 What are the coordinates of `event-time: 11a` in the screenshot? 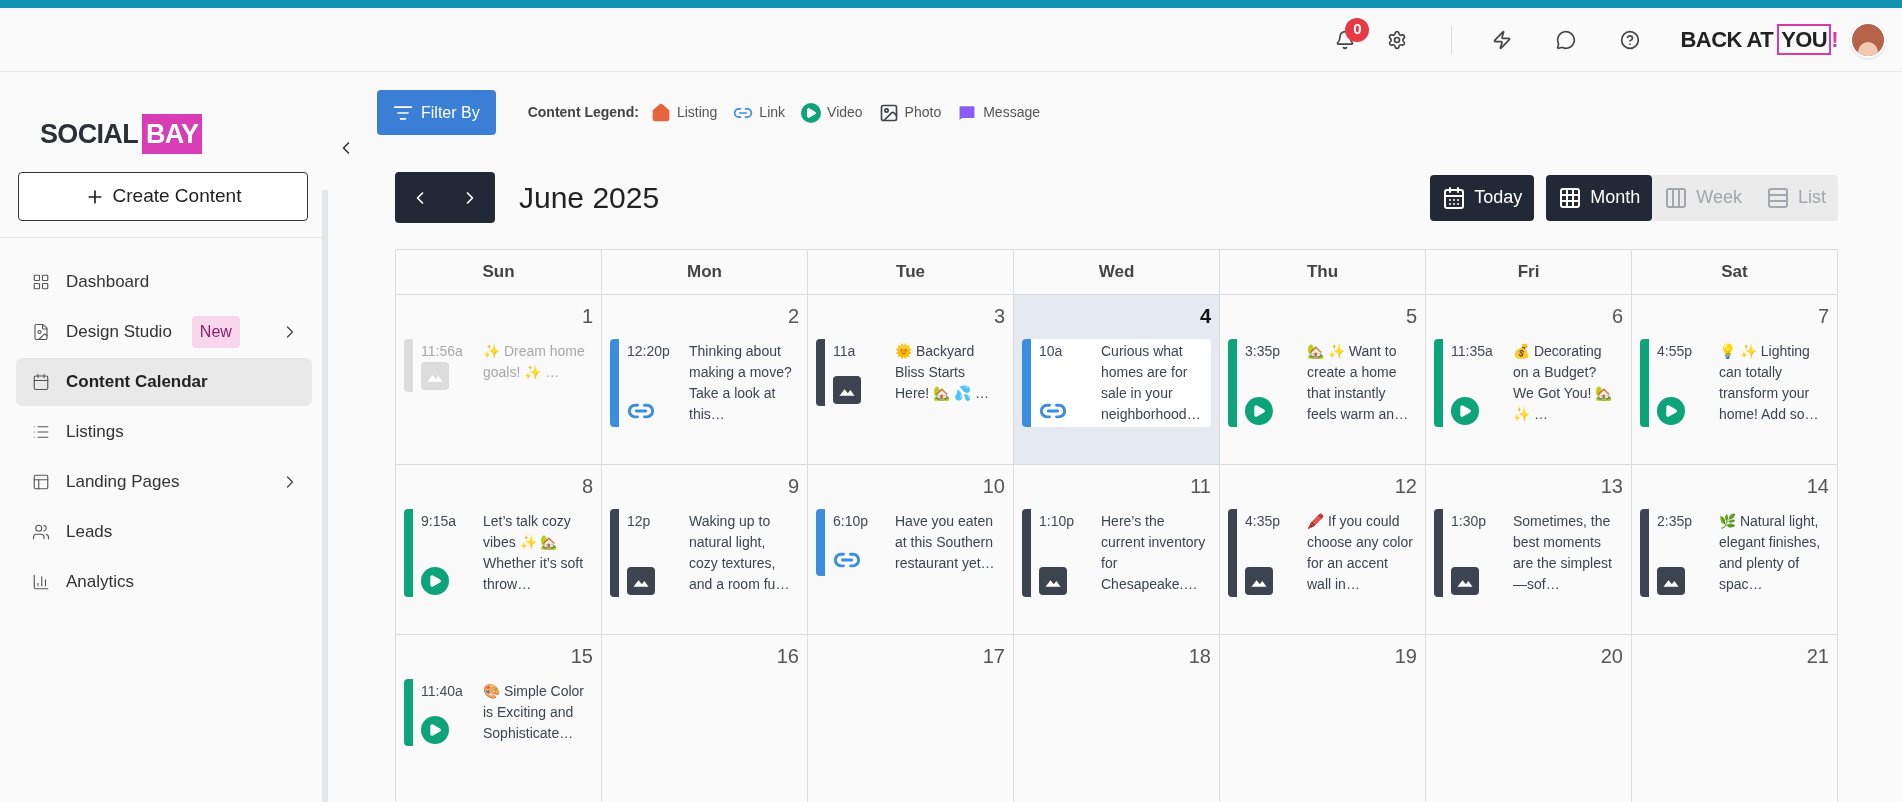 It's located at (845, 351).